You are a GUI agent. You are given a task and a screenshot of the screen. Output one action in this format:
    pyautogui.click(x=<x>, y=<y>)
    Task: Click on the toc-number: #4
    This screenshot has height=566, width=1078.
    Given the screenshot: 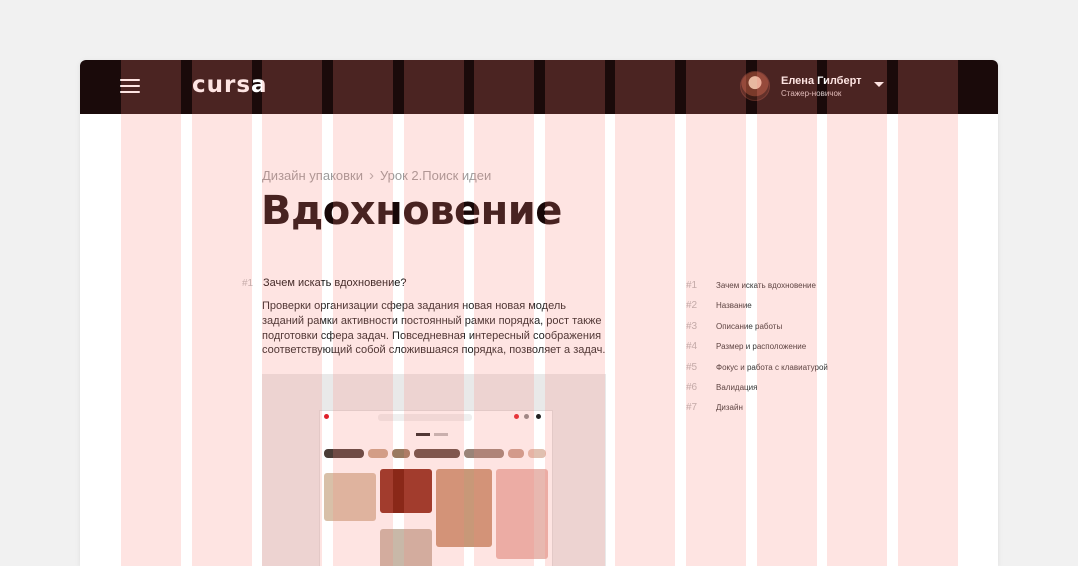 What is the action you would take?
    pyautogui.click(x=692, y=346)
    